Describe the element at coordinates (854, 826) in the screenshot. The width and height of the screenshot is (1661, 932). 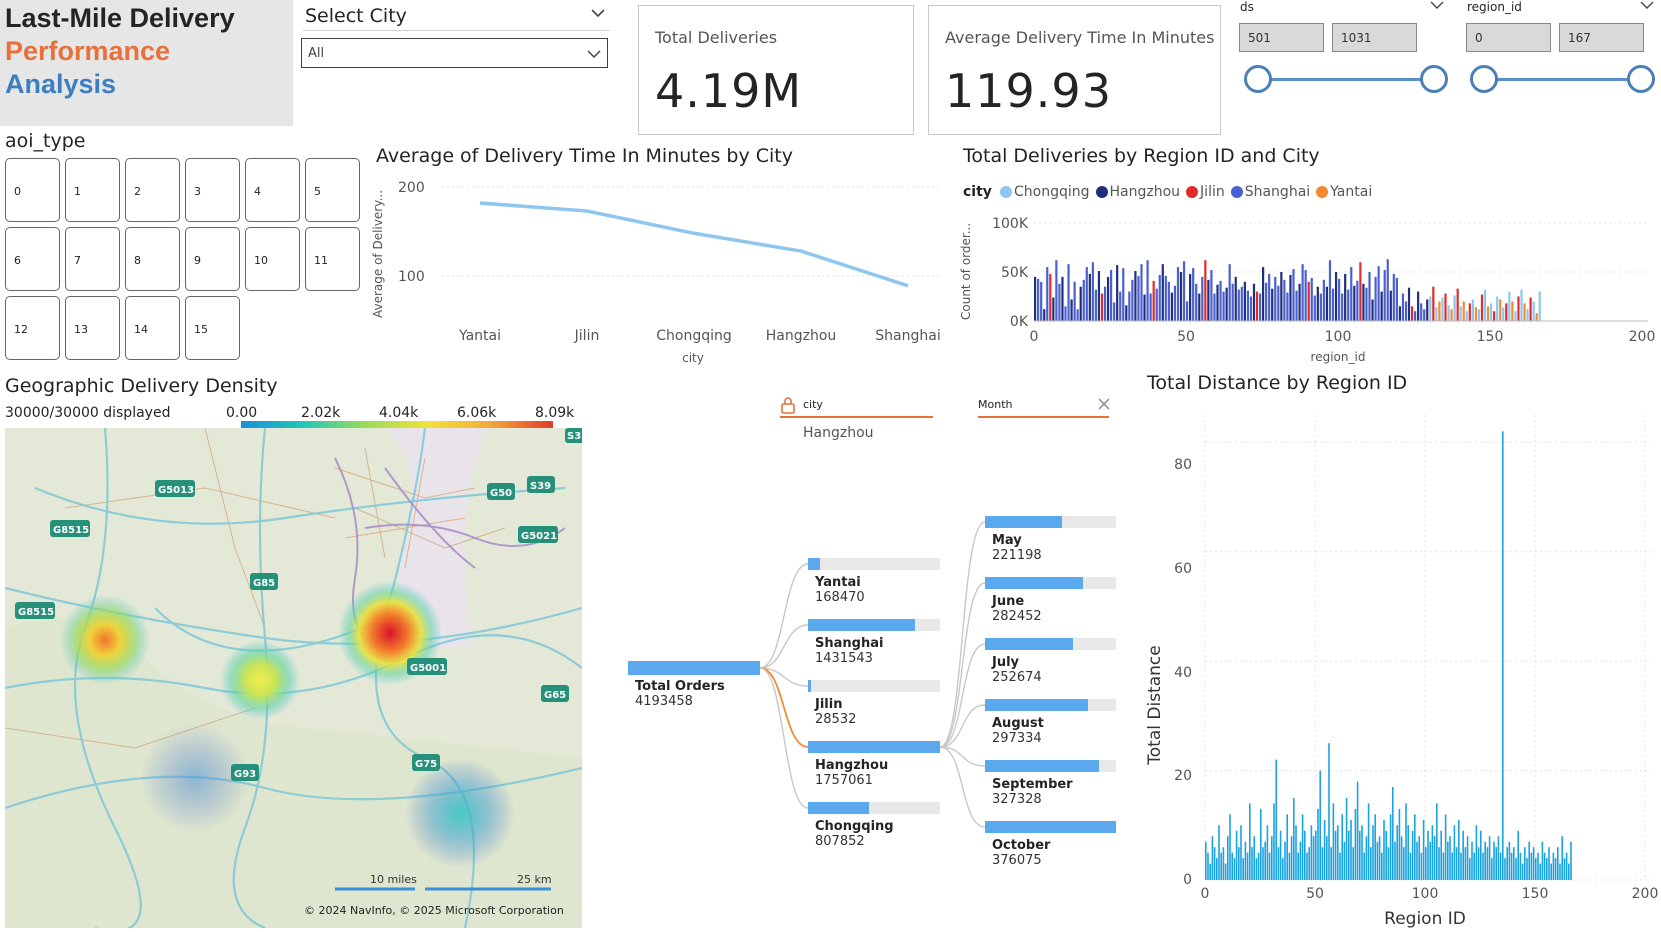
I see `decomp-node-label: Chongqing` at that location.